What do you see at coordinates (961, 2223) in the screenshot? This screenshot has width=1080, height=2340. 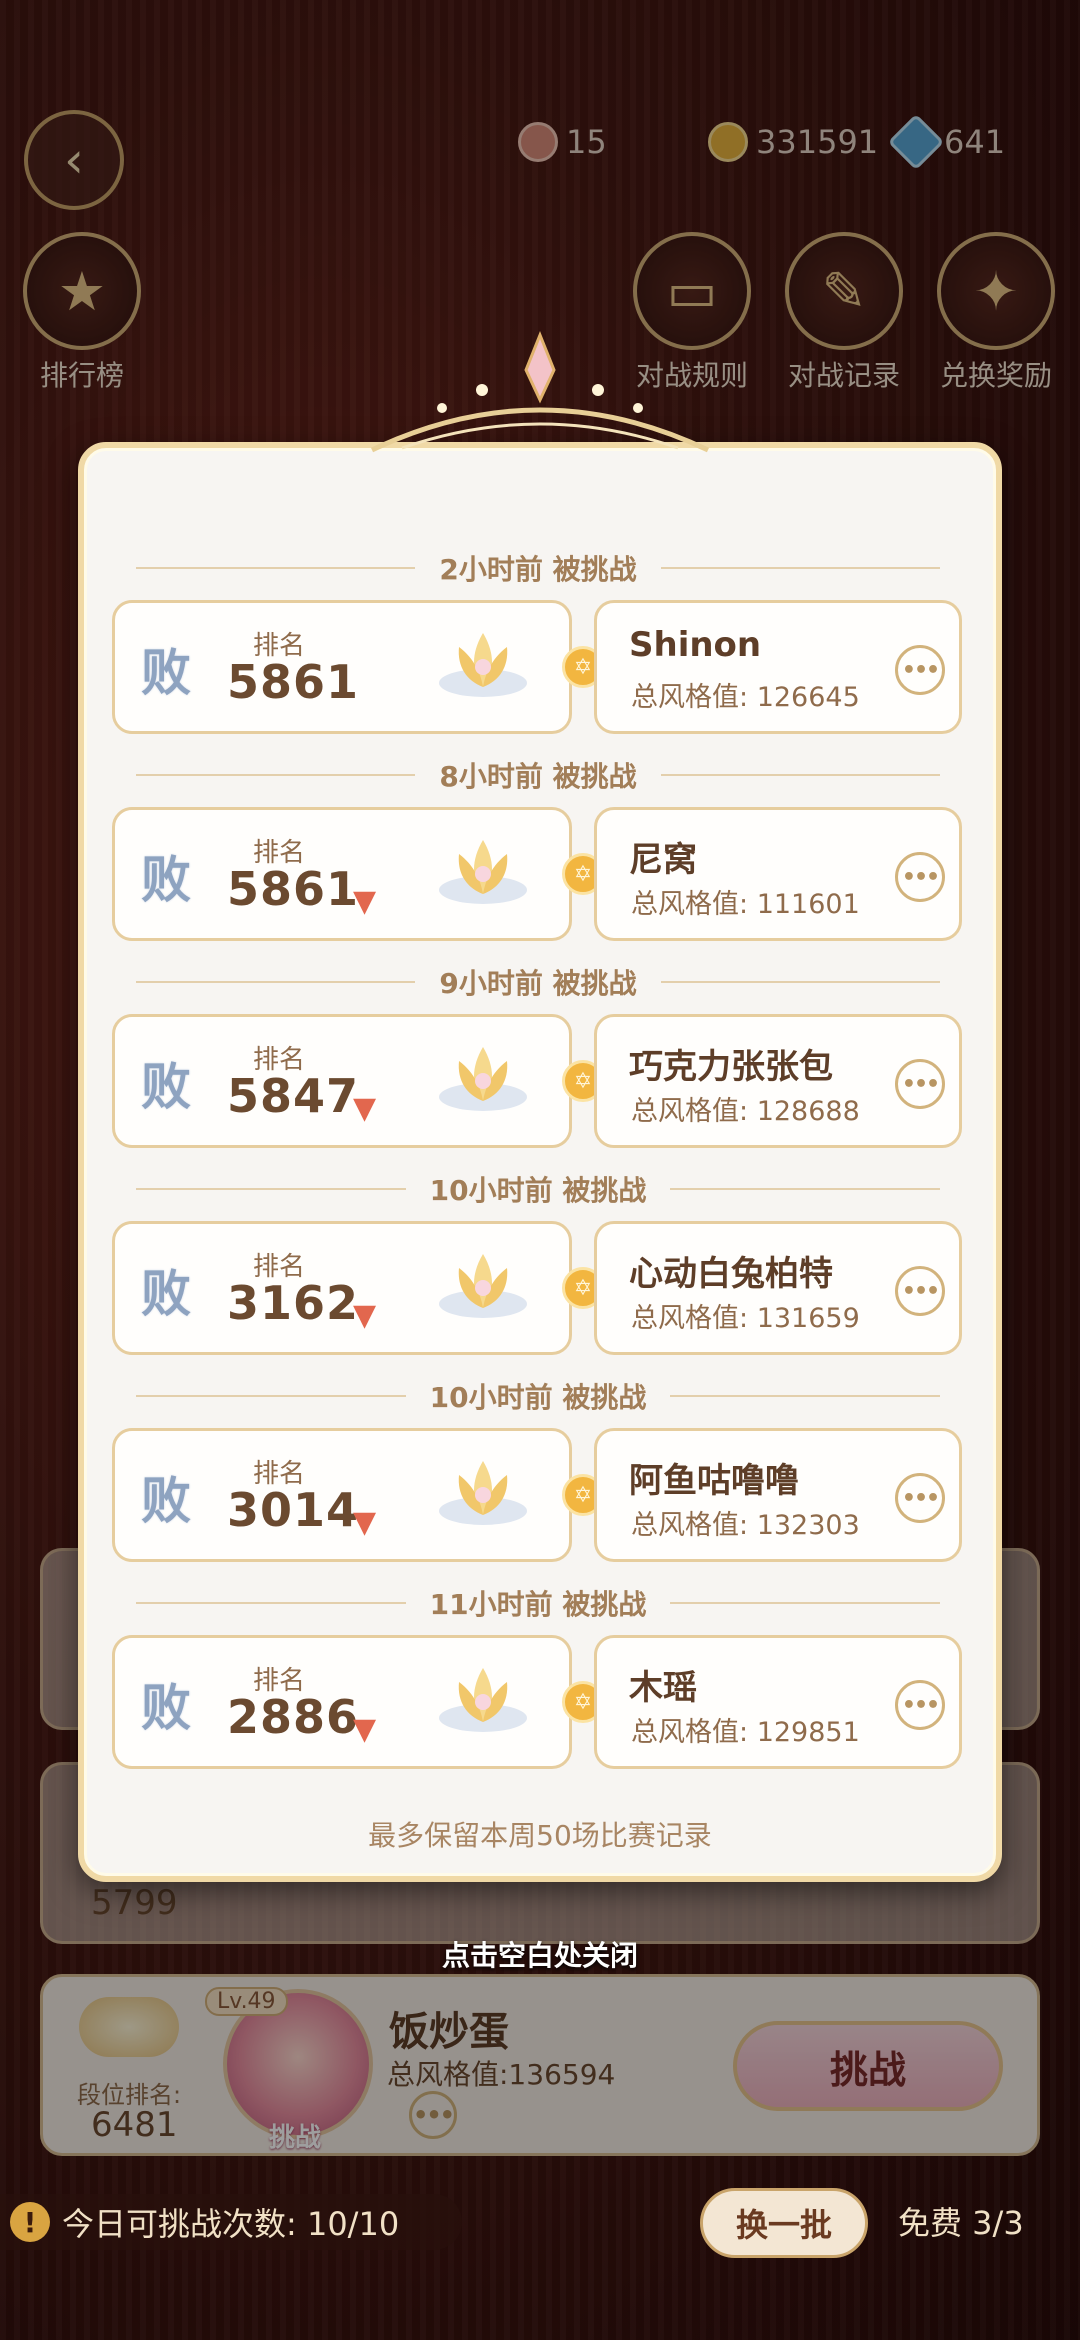 I see `free-refresh-count: 免费 3/3` at bounding box center [961, 2223].